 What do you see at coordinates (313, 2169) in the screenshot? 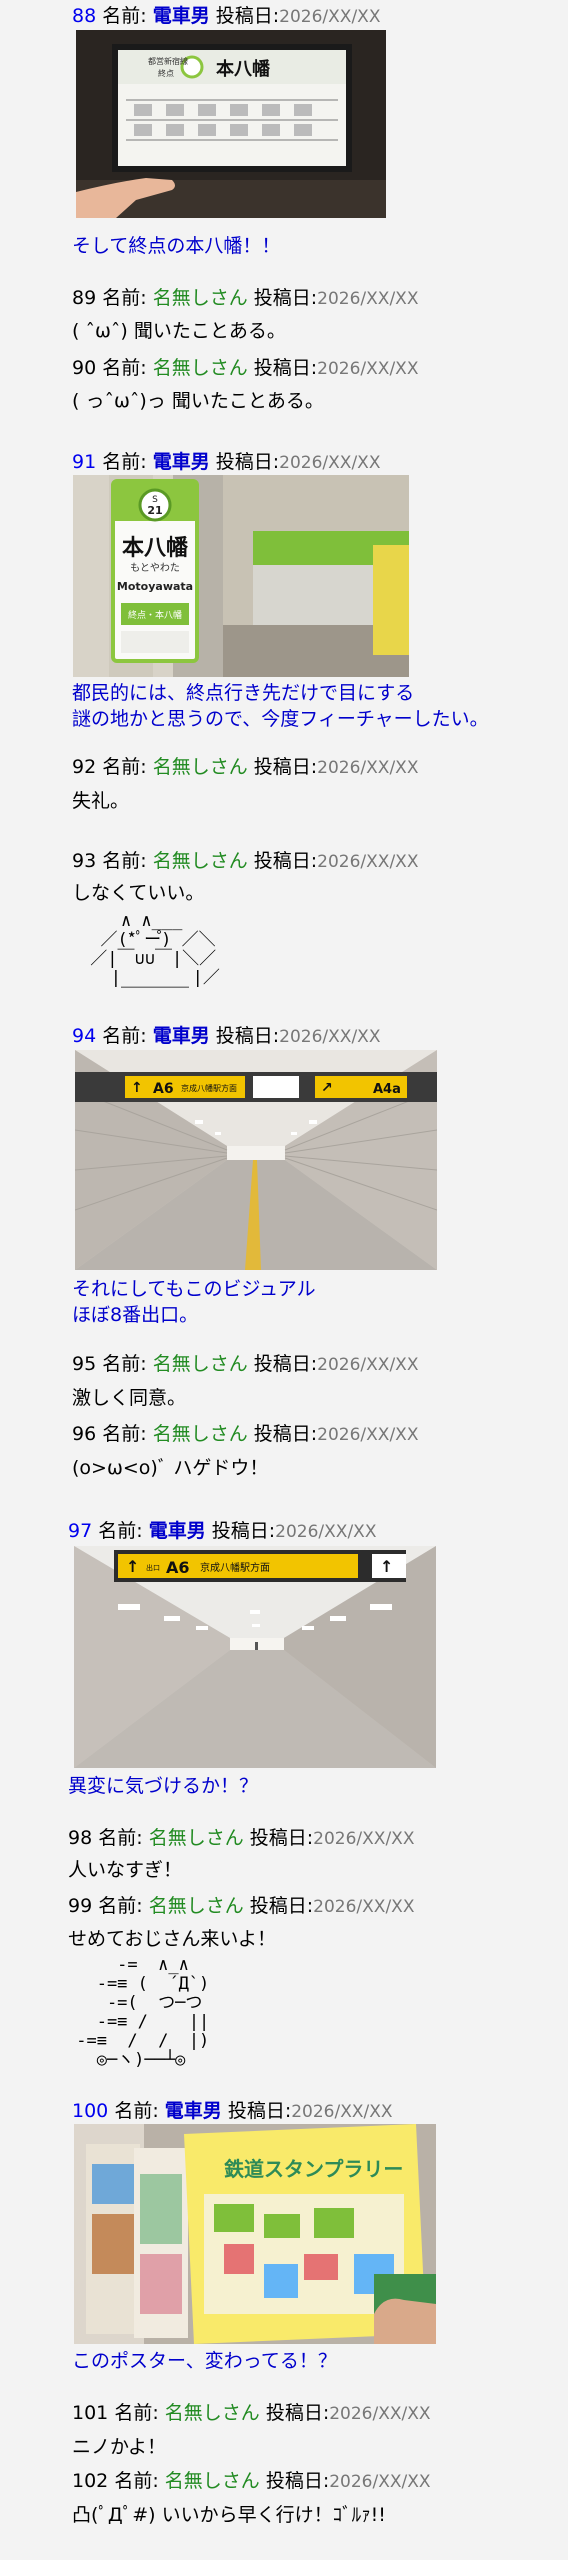
I see `poster-title: 鉄道スタンプラリー` at bounding box center [313, 2169].